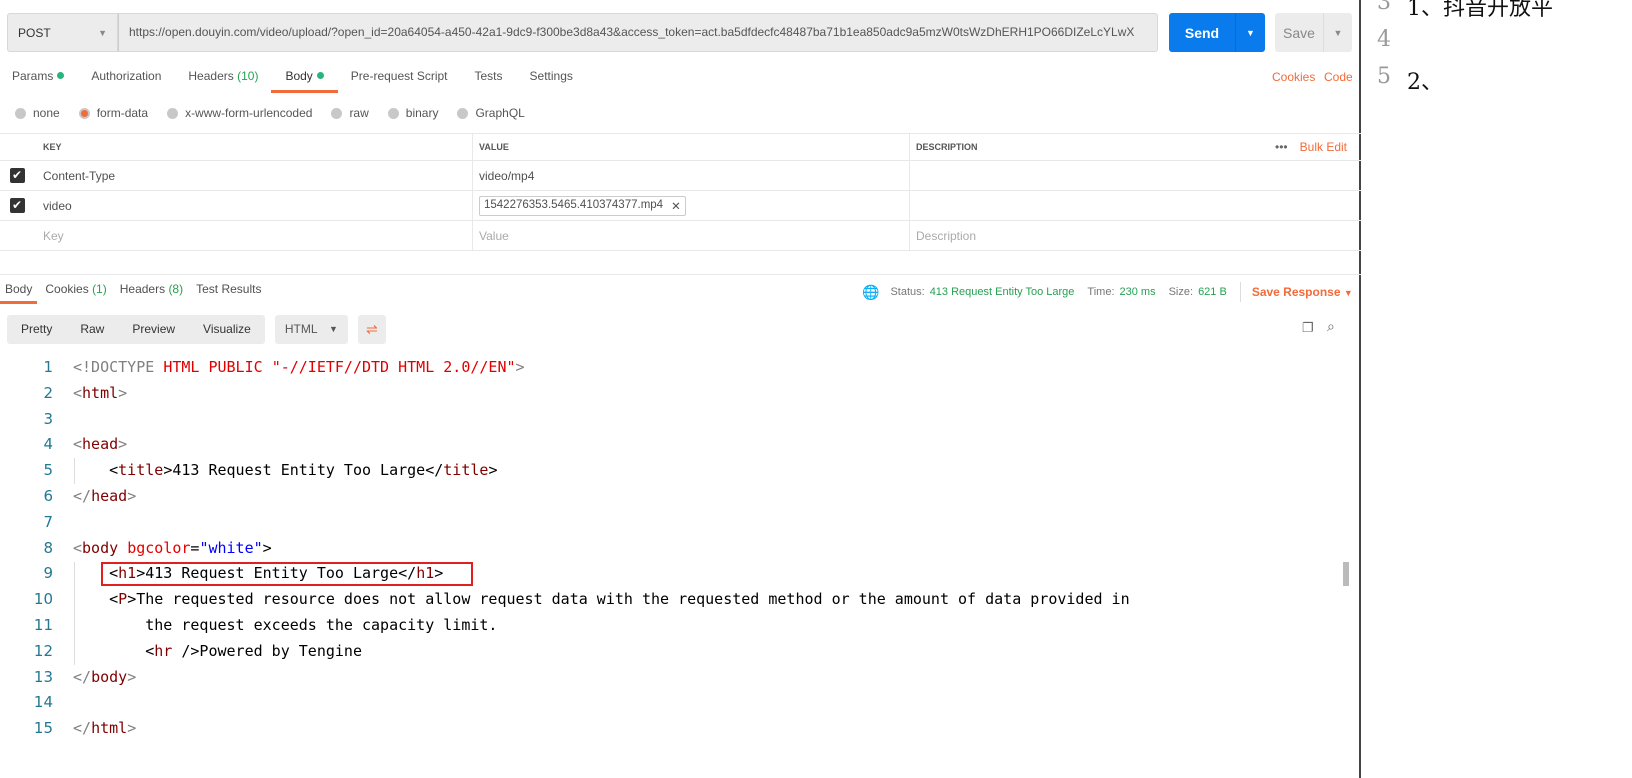  What do you see at coordinates (1135, 235) in the screenshot?
I see `description-placeholder: Description` at bounding box center [1135, 235].